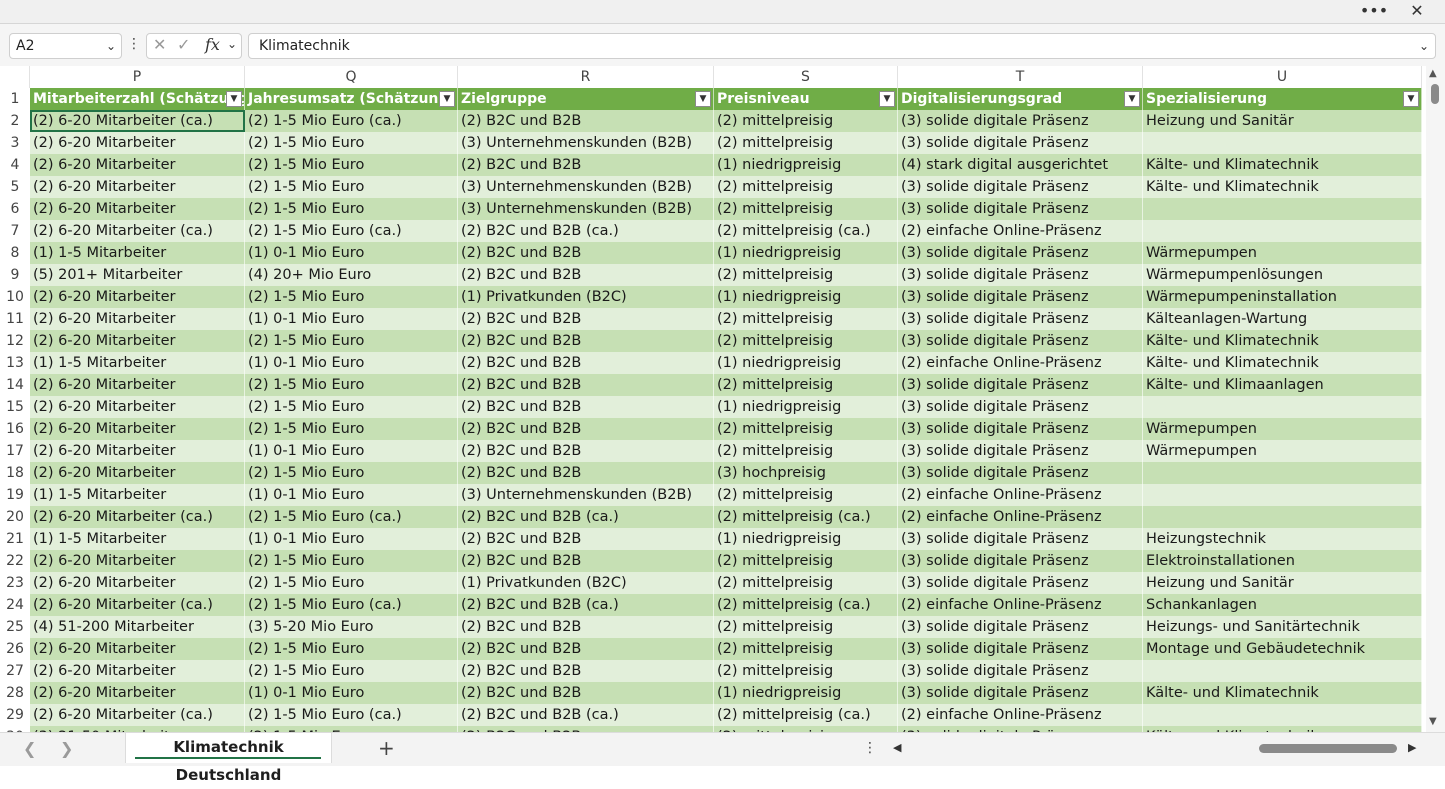 Image resolution: width=1445 pixels, height=789 pixels. I want to click on table-cell: Montage und Gebäudetechnik, so click(1282, 649).